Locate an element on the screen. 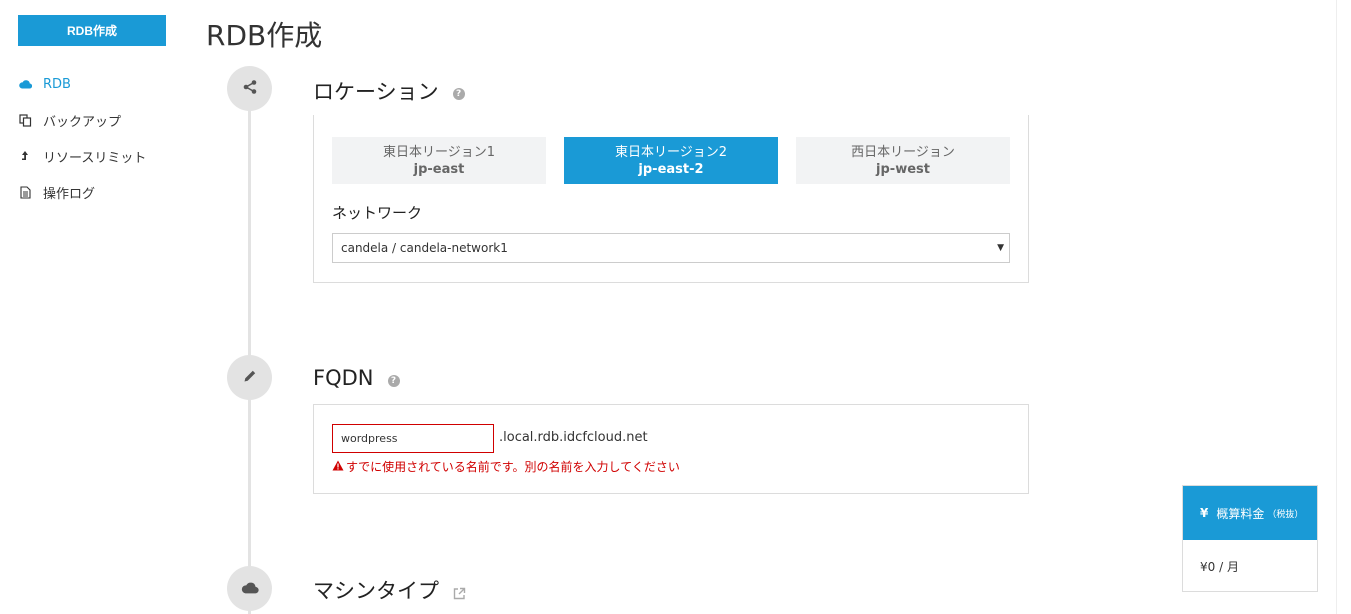  region-code: jp-east is located at coordinates (439, 169).